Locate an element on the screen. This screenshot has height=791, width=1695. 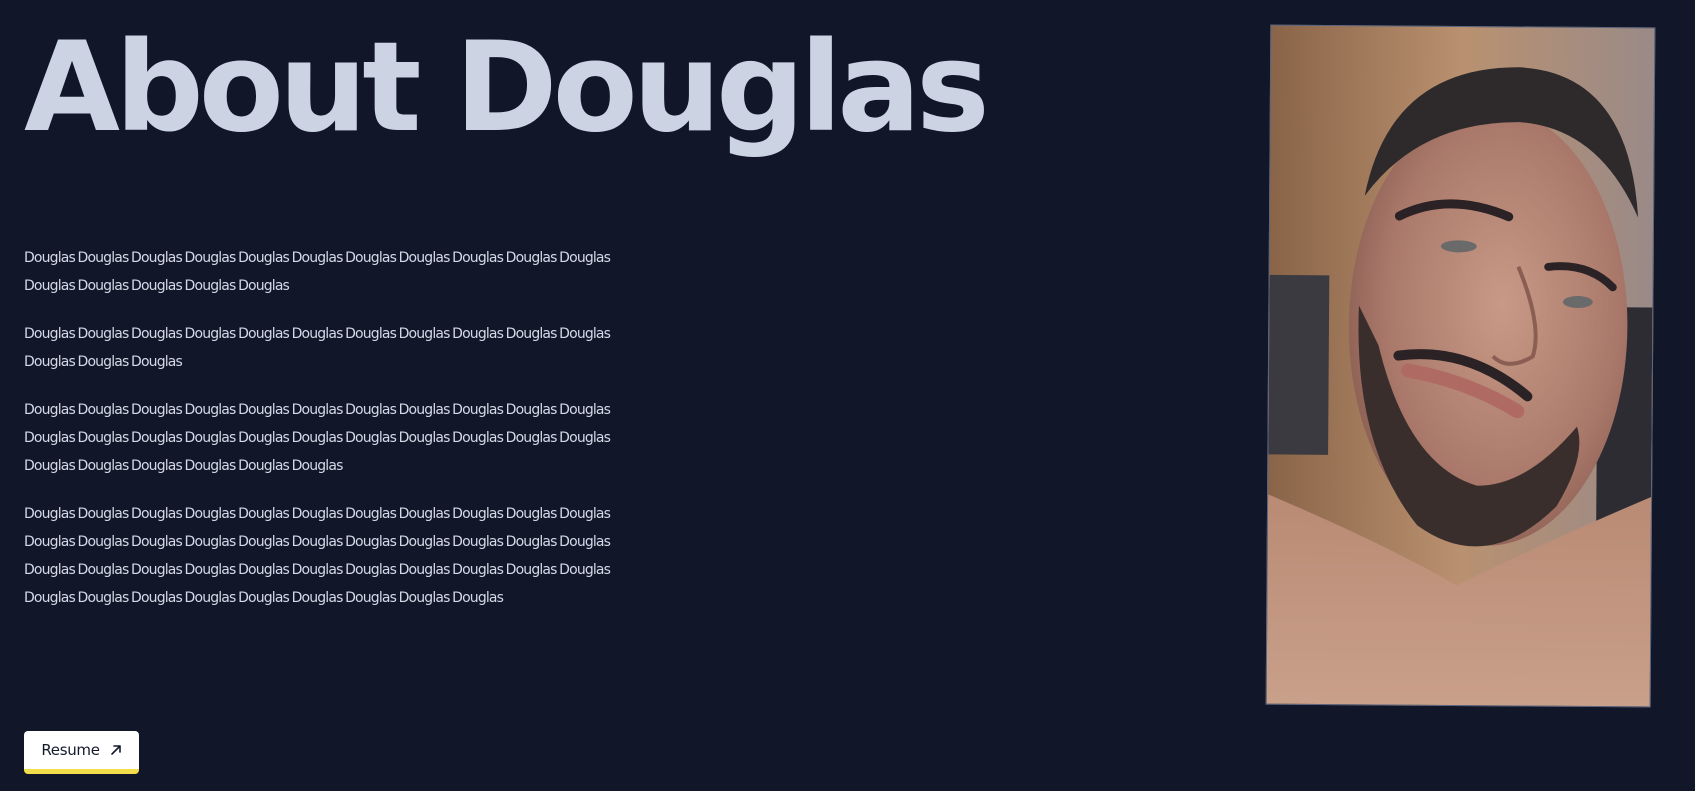
resume-button: Resume is located at coordinates (81, 752).